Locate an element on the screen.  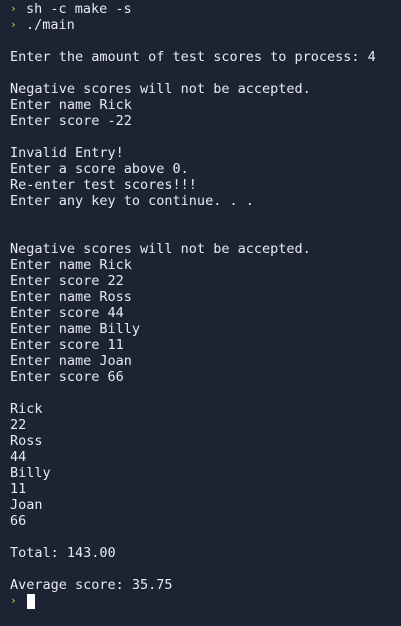
output-line: Enter any key to continue. . . is located at coordinates (132, 201).